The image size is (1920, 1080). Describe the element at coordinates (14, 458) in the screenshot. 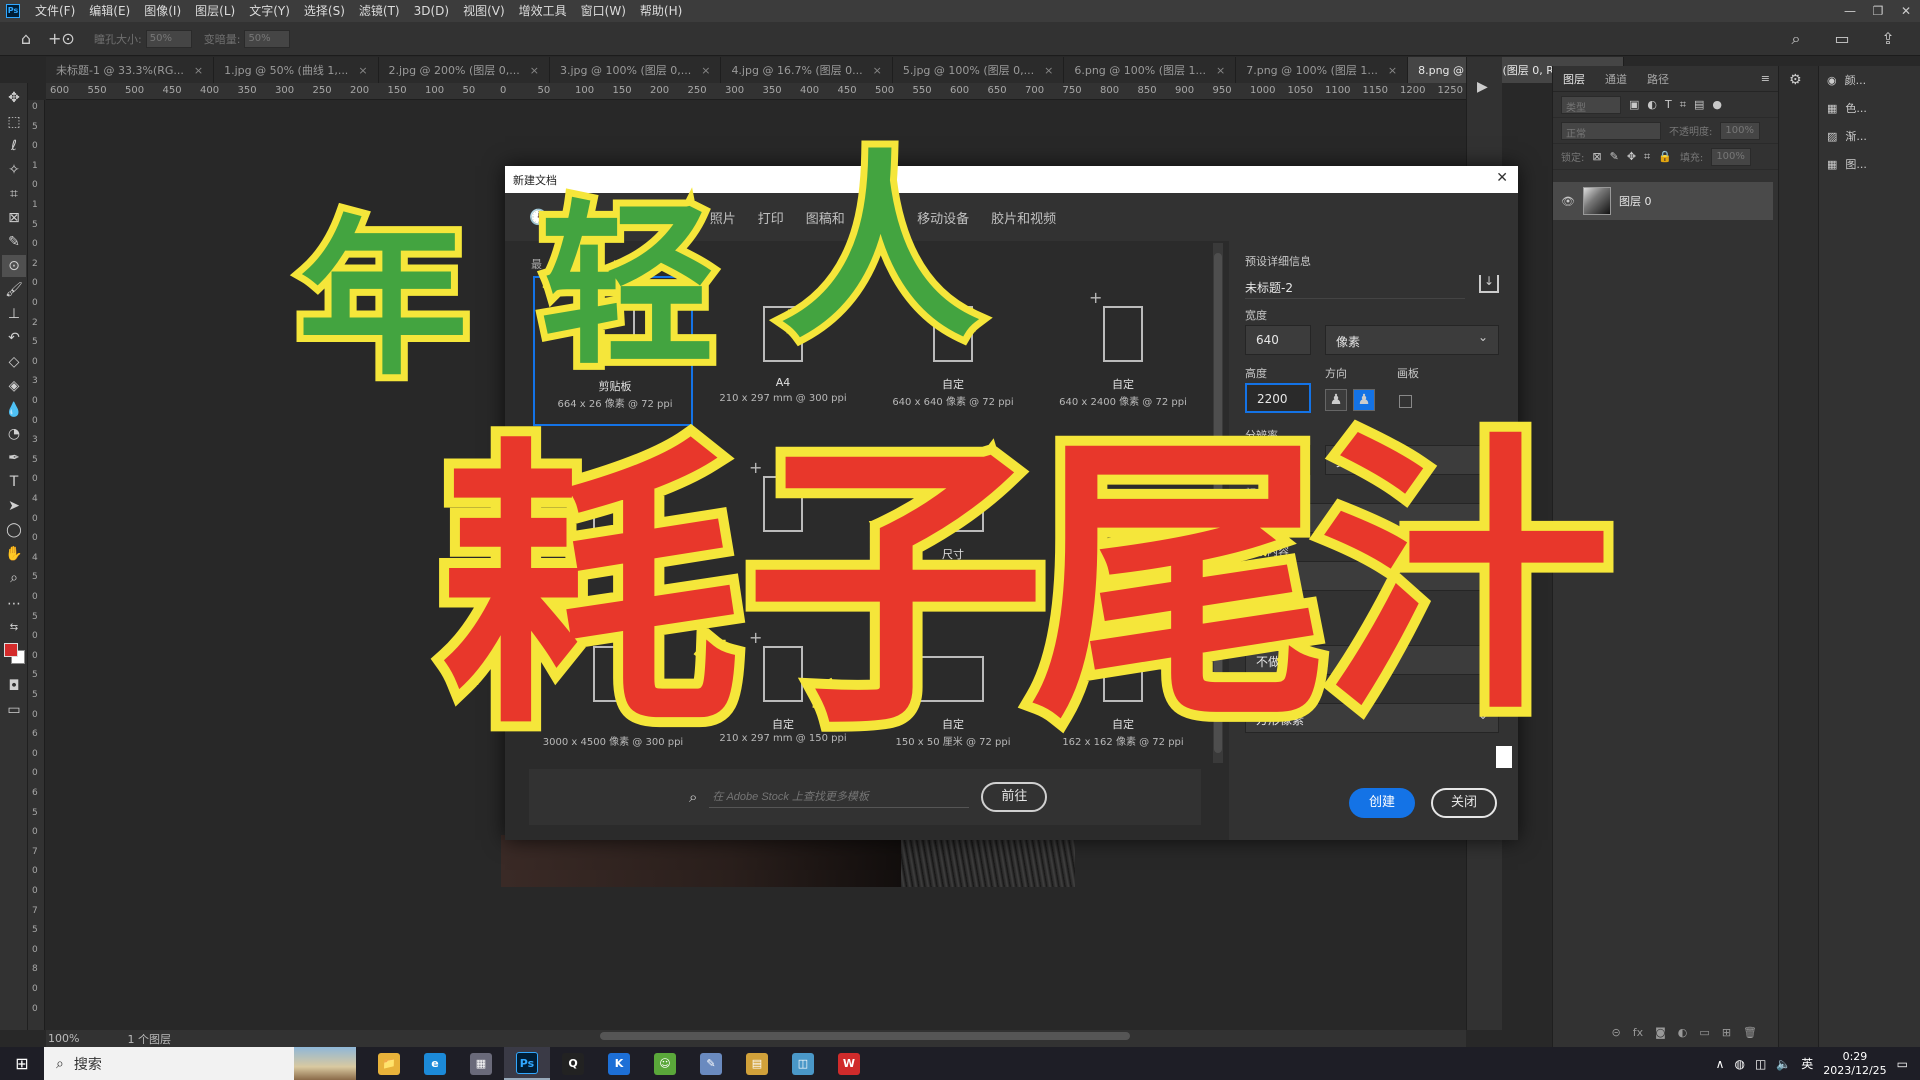

I see `pen-tool-icon: ✒` at that location.